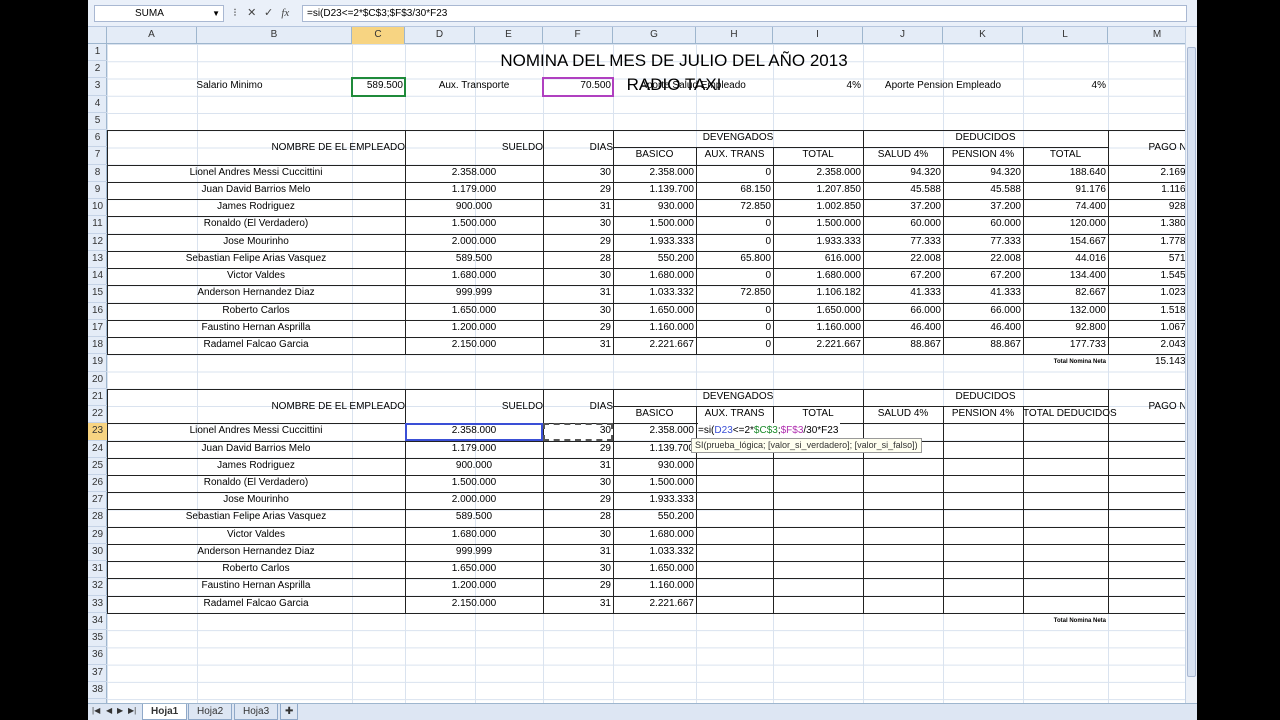 Image resolution: width=1280 pixels, height=720 pixels. What do you see at coordinates (818, 207) in the screenshot?
I see `amount-value: 1.002.850` at bounding box center [818, 207].